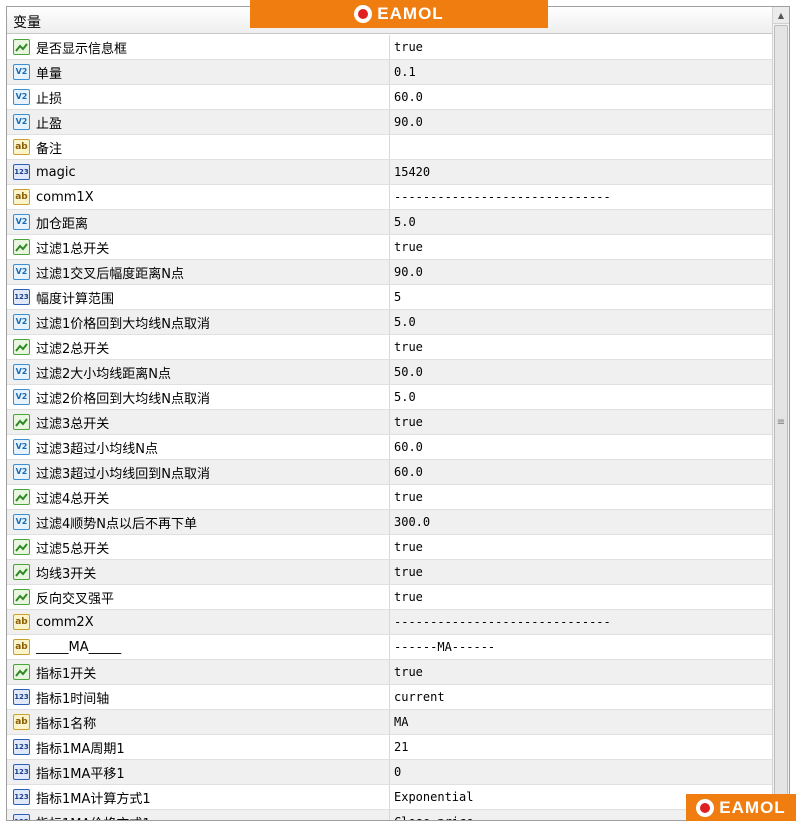  I want to click on watermark-text: EAMOL, so click(752, 807).